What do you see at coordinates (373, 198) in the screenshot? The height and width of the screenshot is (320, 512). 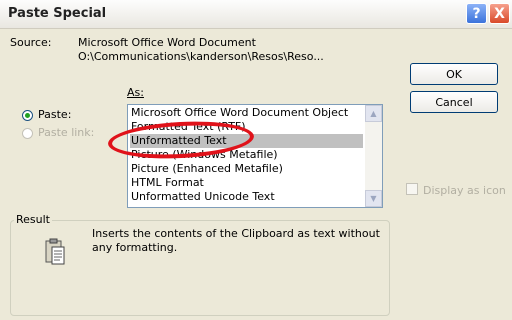 I see `scroll-down-icon: ▼` at bounding box center [373, 198].